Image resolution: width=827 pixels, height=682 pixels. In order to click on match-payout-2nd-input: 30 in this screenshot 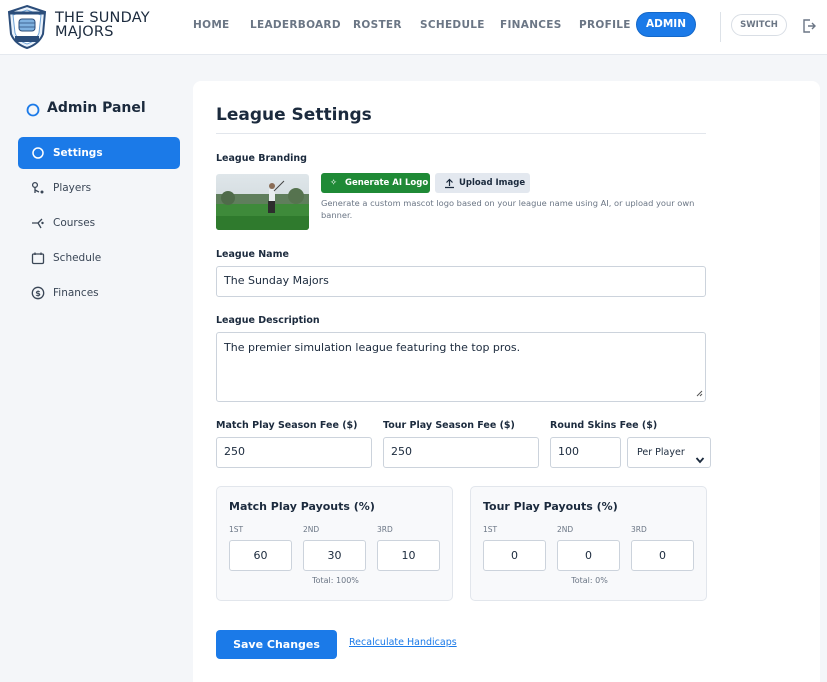, I will do `click(334, 555)`.